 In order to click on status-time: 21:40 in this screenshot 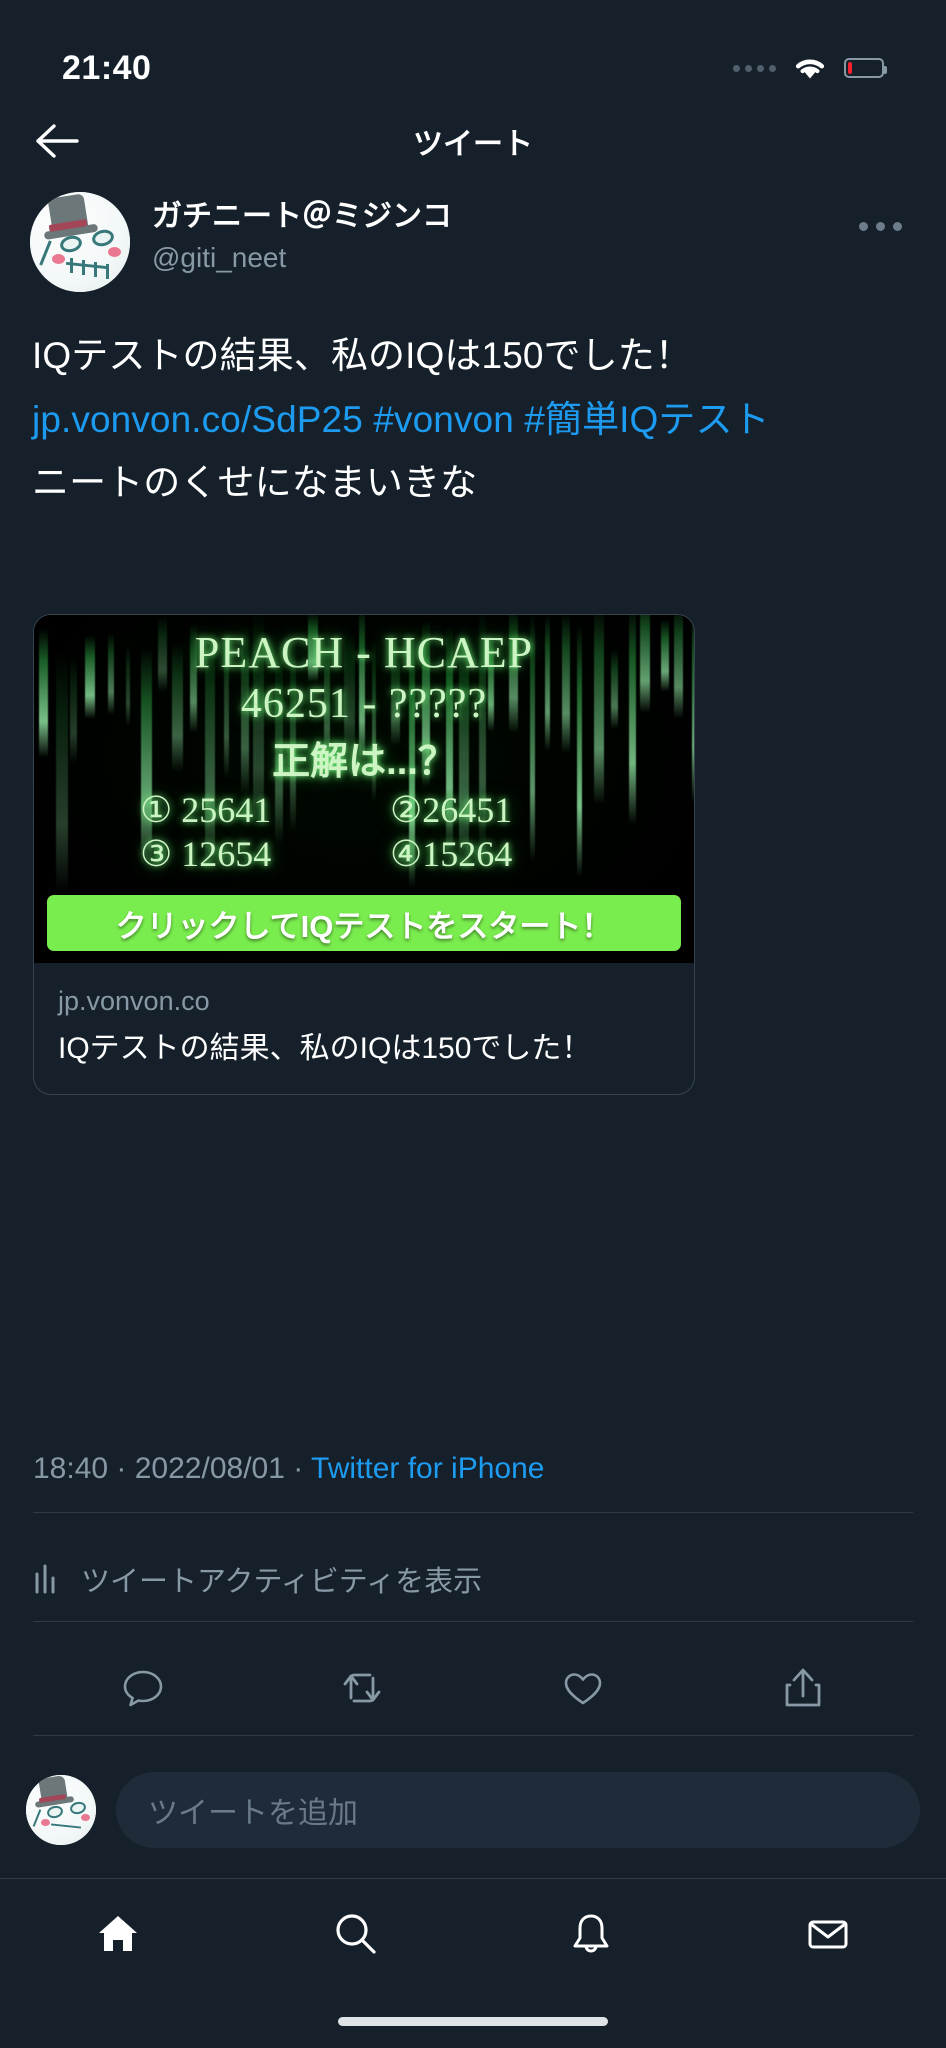, I will do `click(107, 67)`.